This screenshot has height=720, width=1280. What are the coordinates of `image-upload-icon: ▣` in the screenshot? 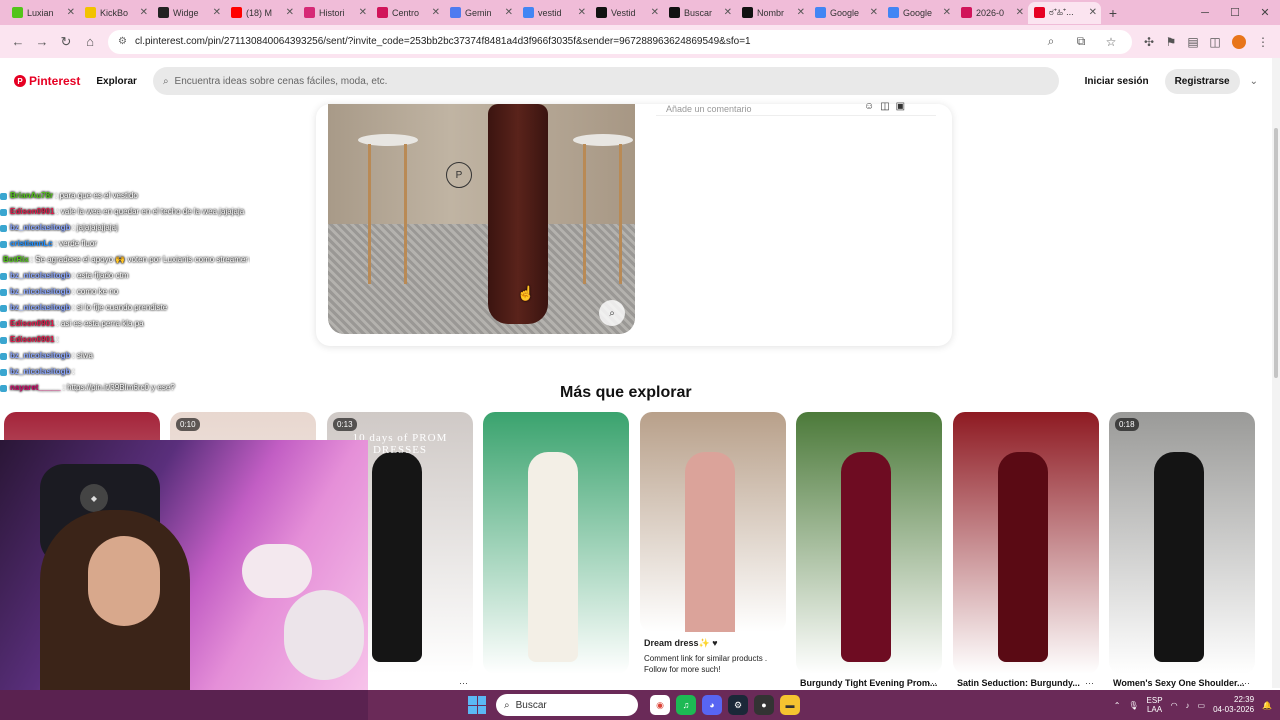 It's located at (903, 106).